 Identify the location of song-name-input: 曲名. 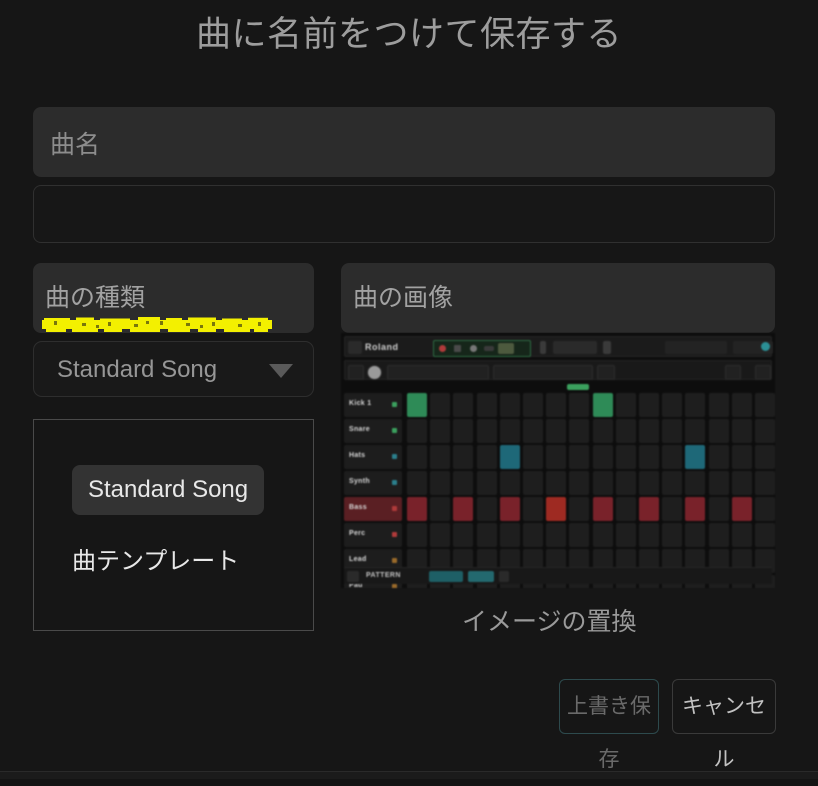
(404, 142).